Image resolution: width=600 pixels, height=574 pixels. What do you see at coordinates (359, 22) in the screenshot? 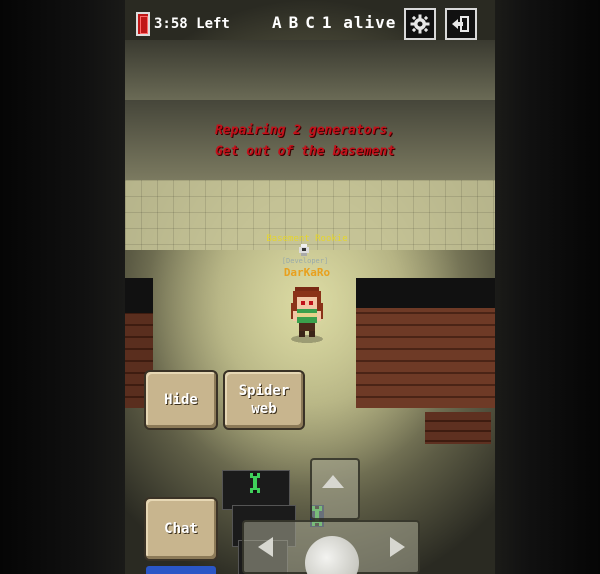
I see `alive-count: 1 alive` at bounding box center [359, 22].